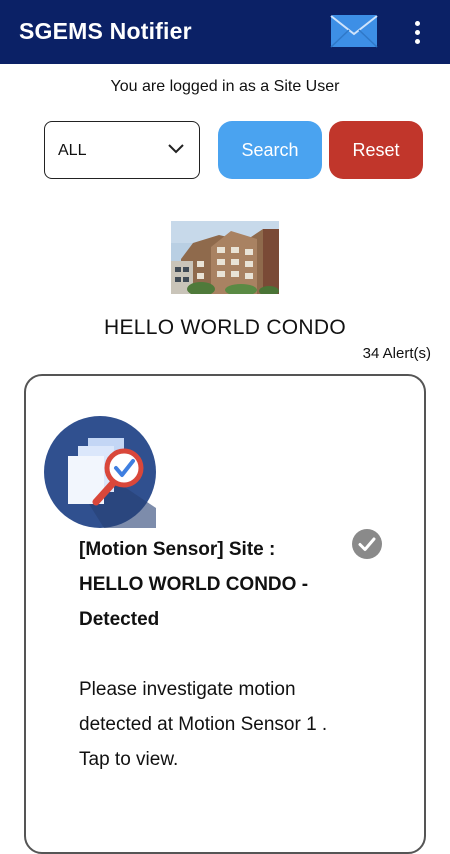 This screenshot has width=450, height=854. What do you see at coordinates (176, 149) in the screenshot?
I see `chevron-down-icon` at bounding box center [176, 149].